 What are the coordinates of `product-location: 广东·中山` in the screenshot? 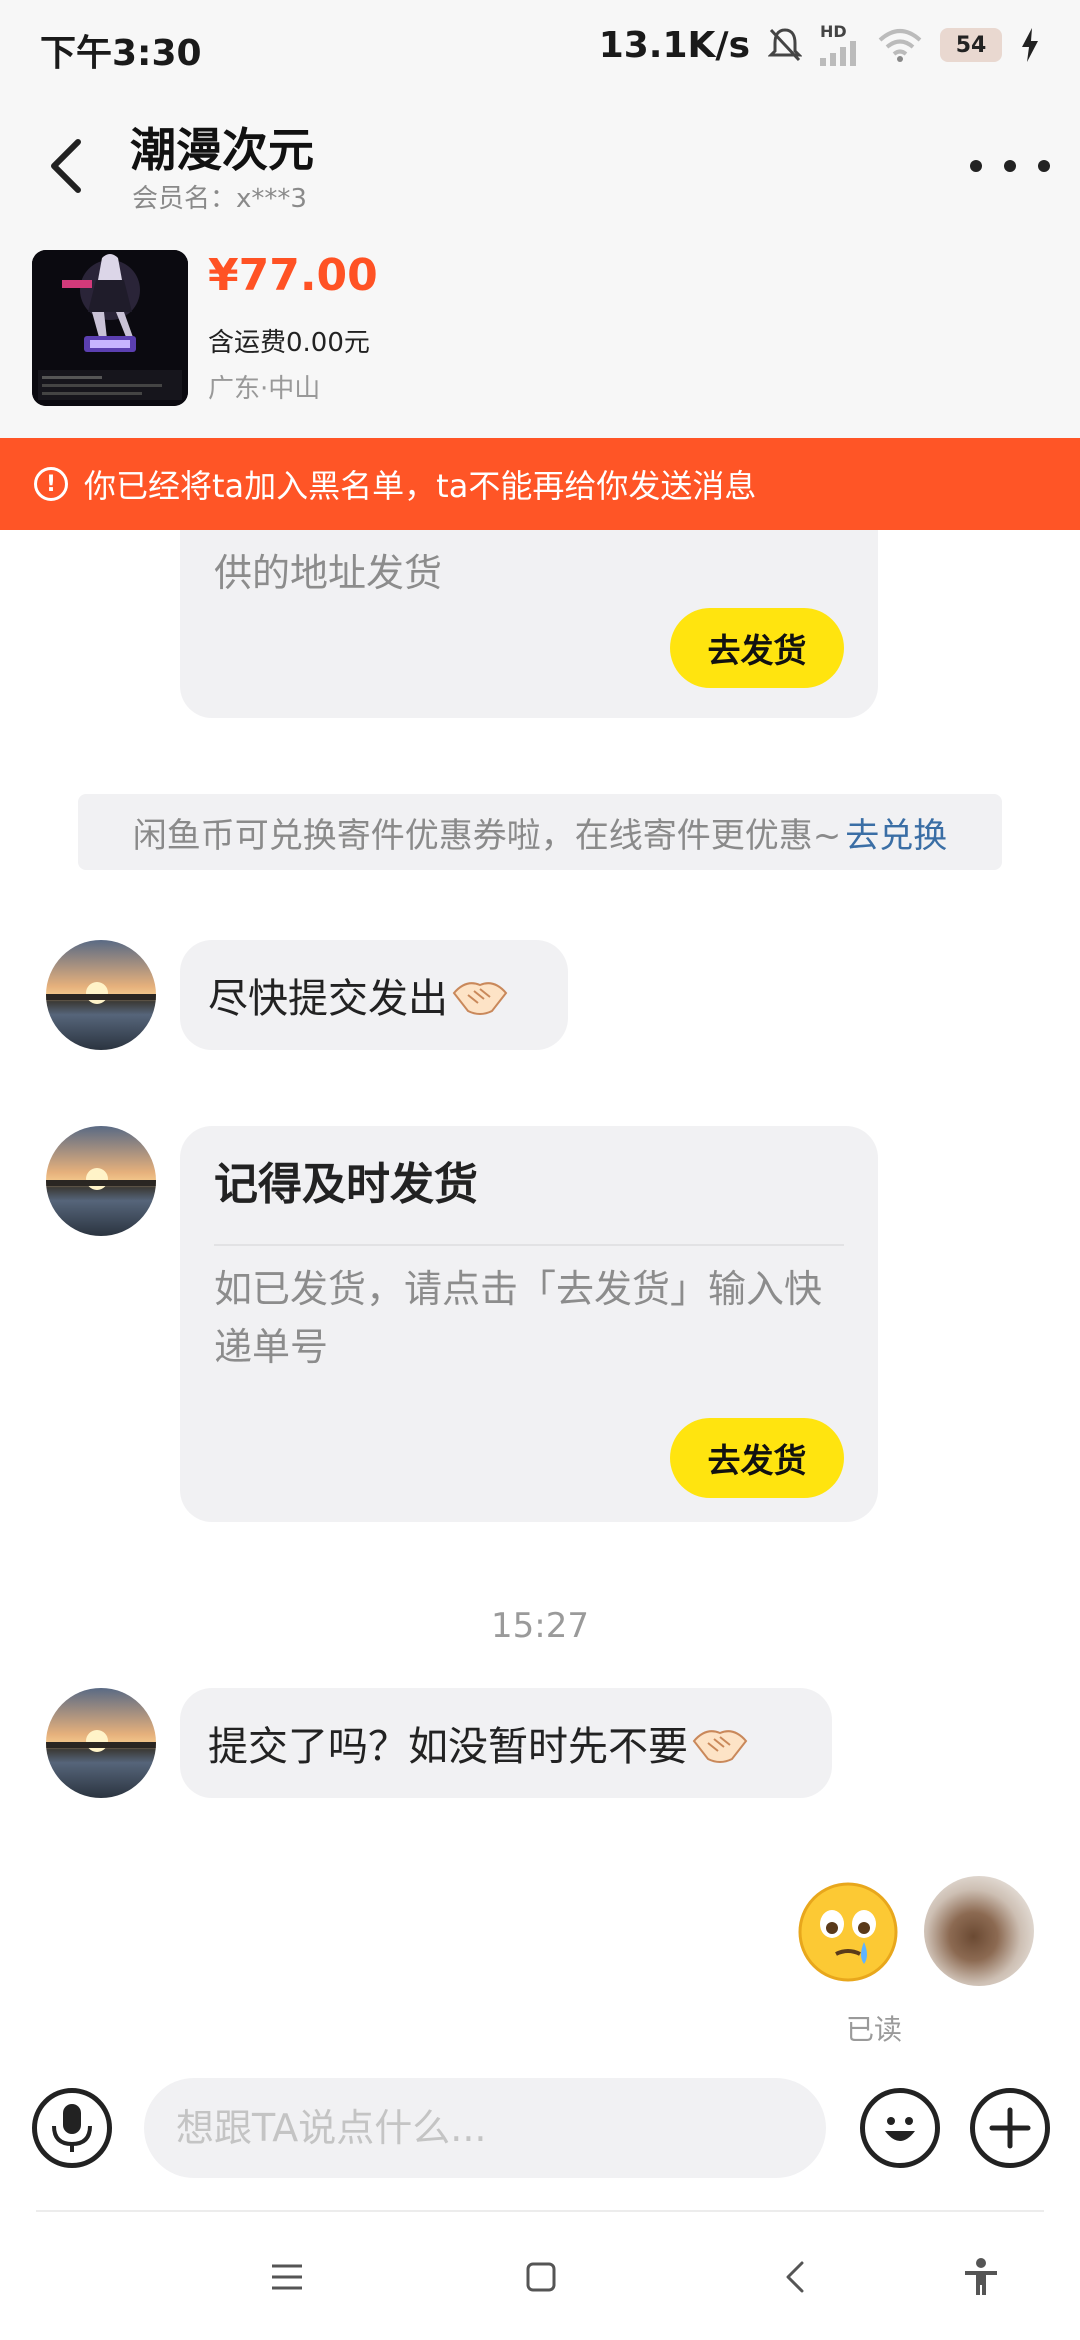 It's located at (264, 389).